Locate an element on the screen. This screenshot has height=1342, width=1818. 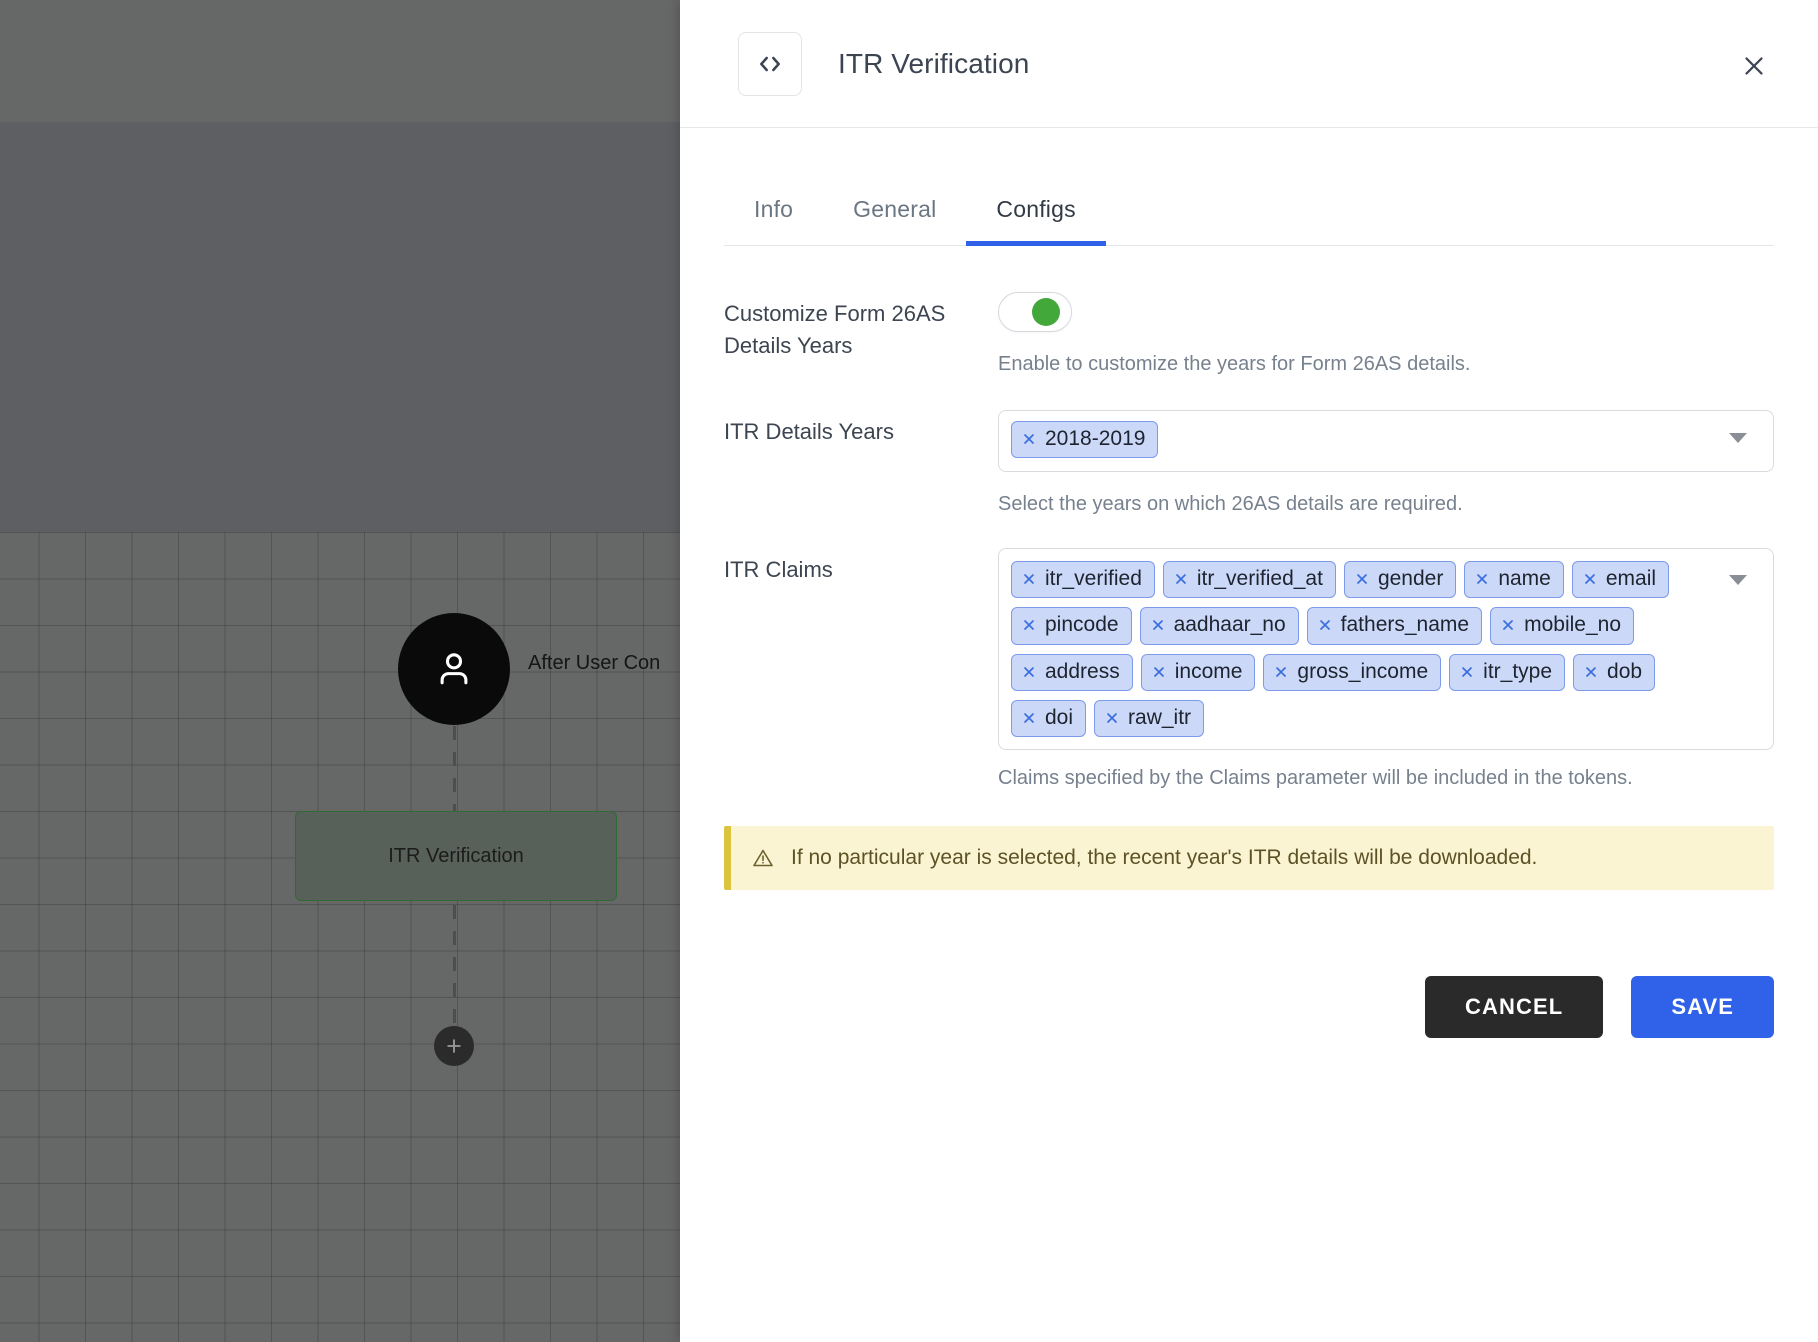
chip-doi: doi is located at coordinates (1049, 718).